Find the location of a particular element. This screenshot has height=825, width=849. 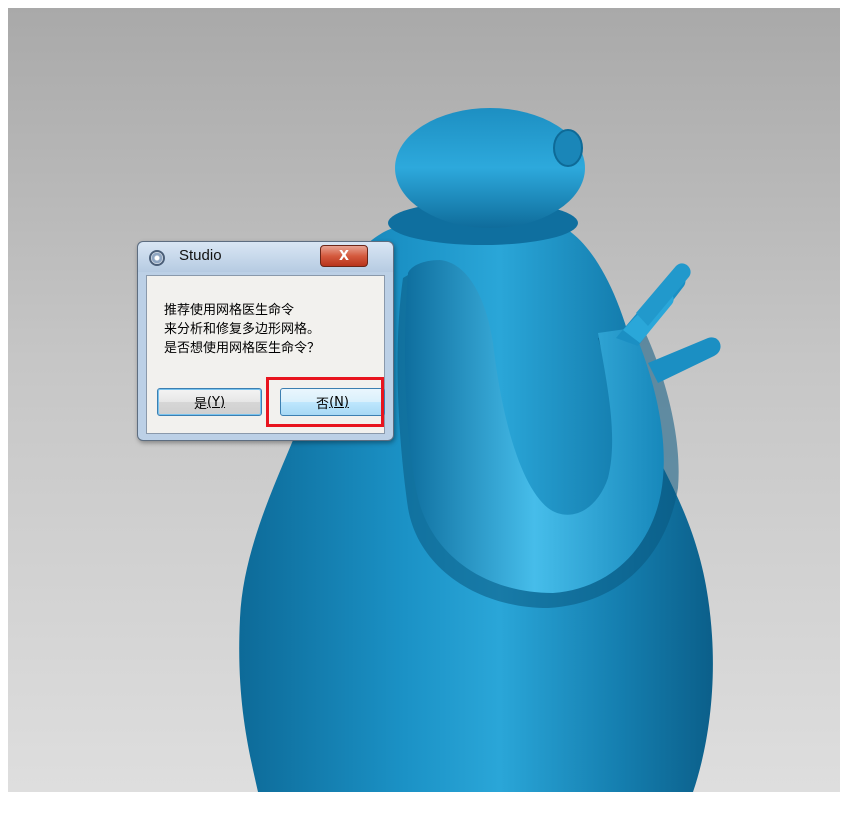

studio-app-icon is located at coordinates (157, 258).